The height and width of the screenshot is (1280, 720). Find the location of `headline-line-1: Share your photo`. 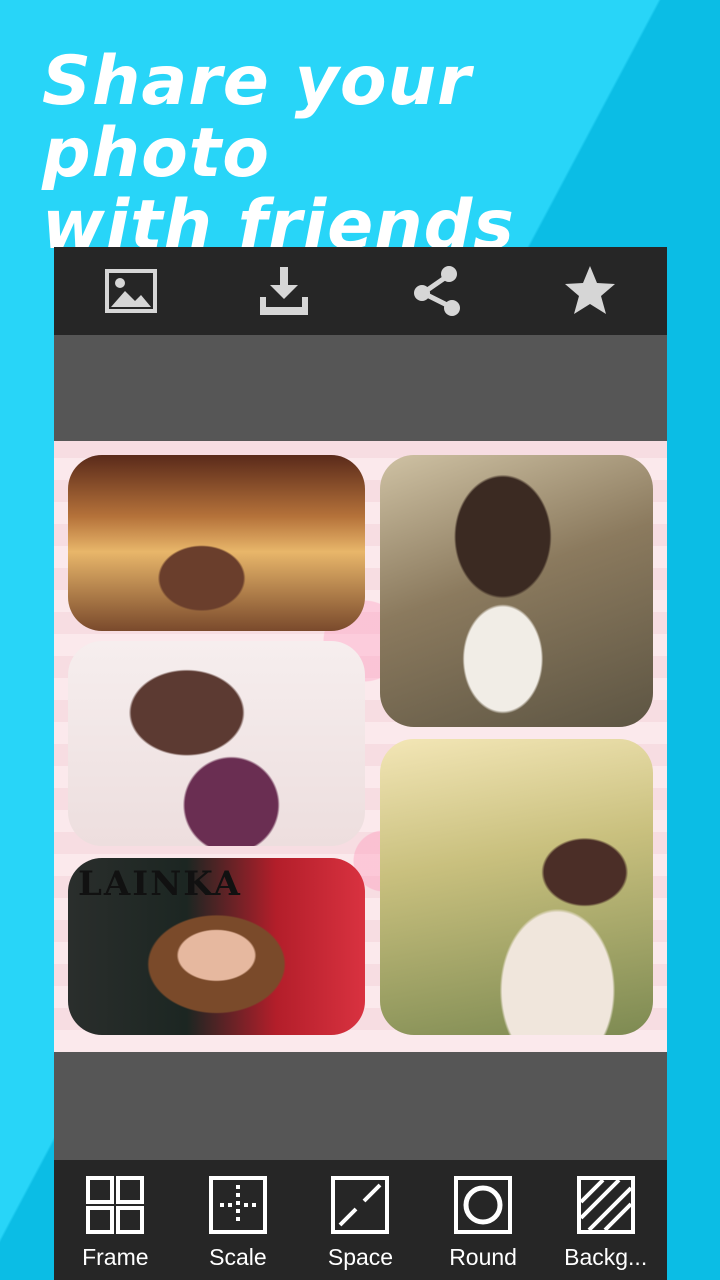

headline-line-1: Share your photo is located at coordinates (257, 117).